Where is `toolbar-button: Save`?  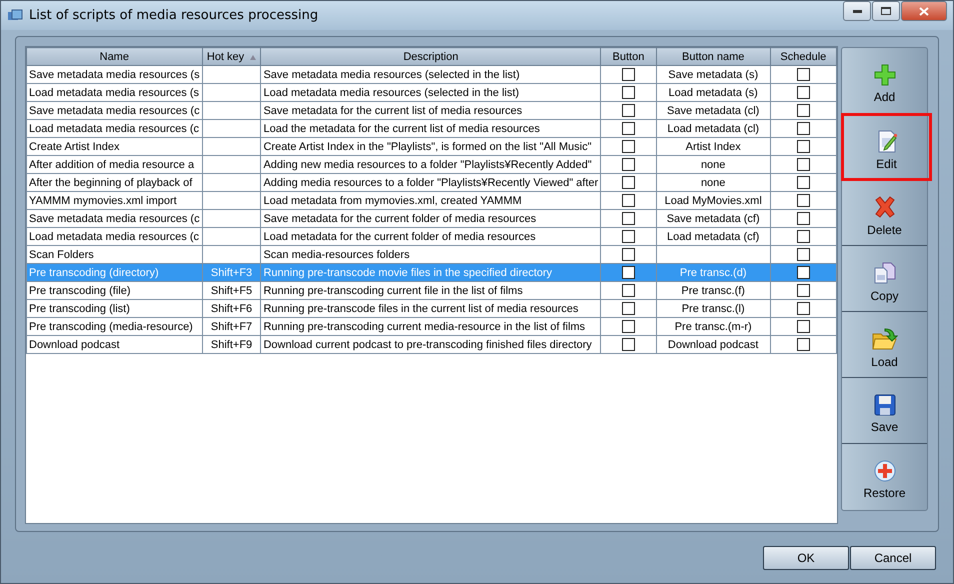 toolbar-button: Save is located at coordinates (884, 411).